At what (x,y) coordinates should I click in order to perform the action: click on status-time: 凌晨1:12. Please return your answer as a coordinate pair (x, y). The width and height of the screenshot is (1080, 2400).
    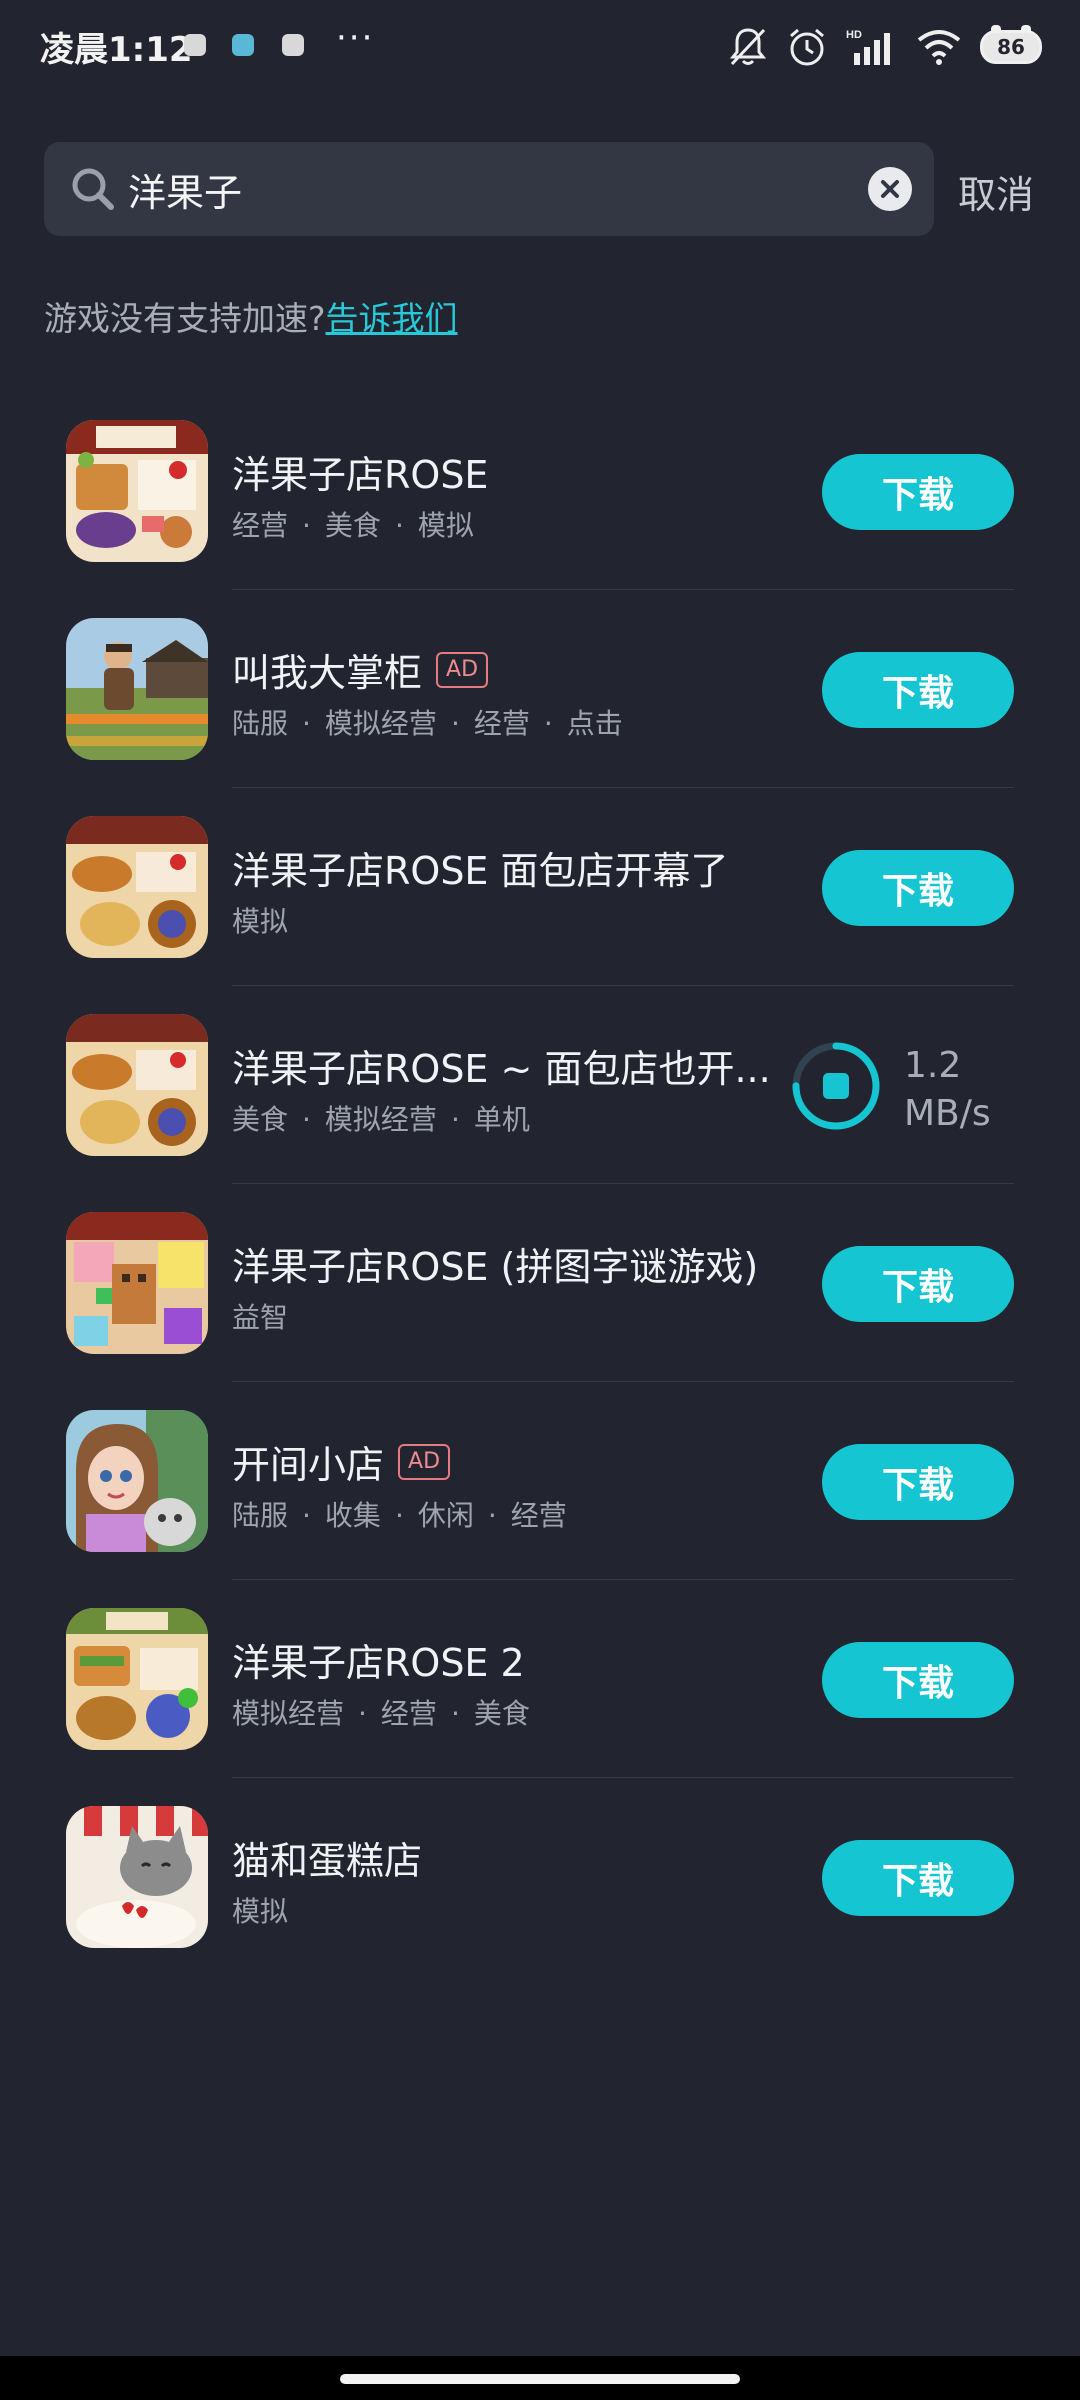
    Looking at the image, I should click on (116, 50).